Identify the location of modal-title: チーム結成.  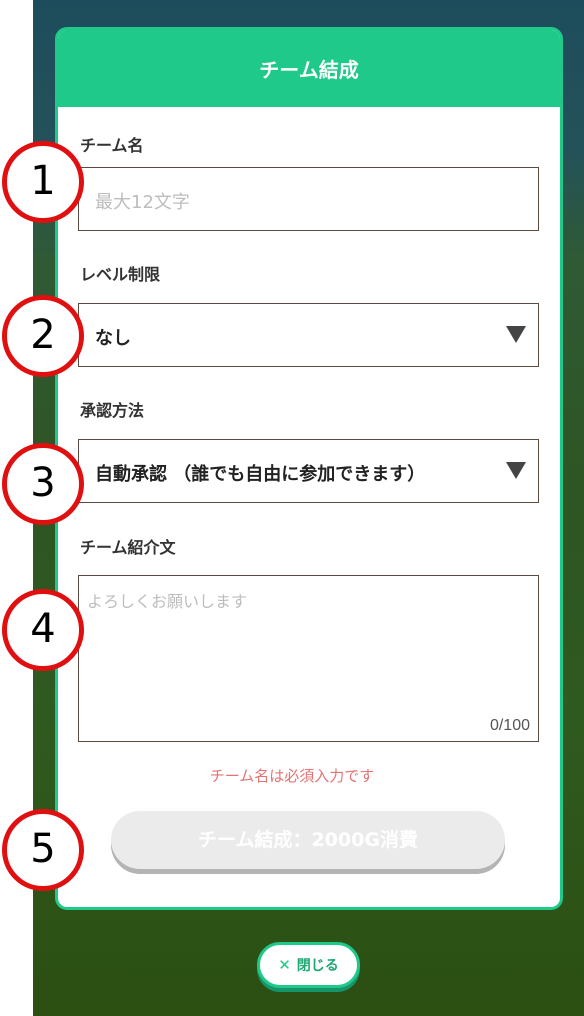
(309, 68).